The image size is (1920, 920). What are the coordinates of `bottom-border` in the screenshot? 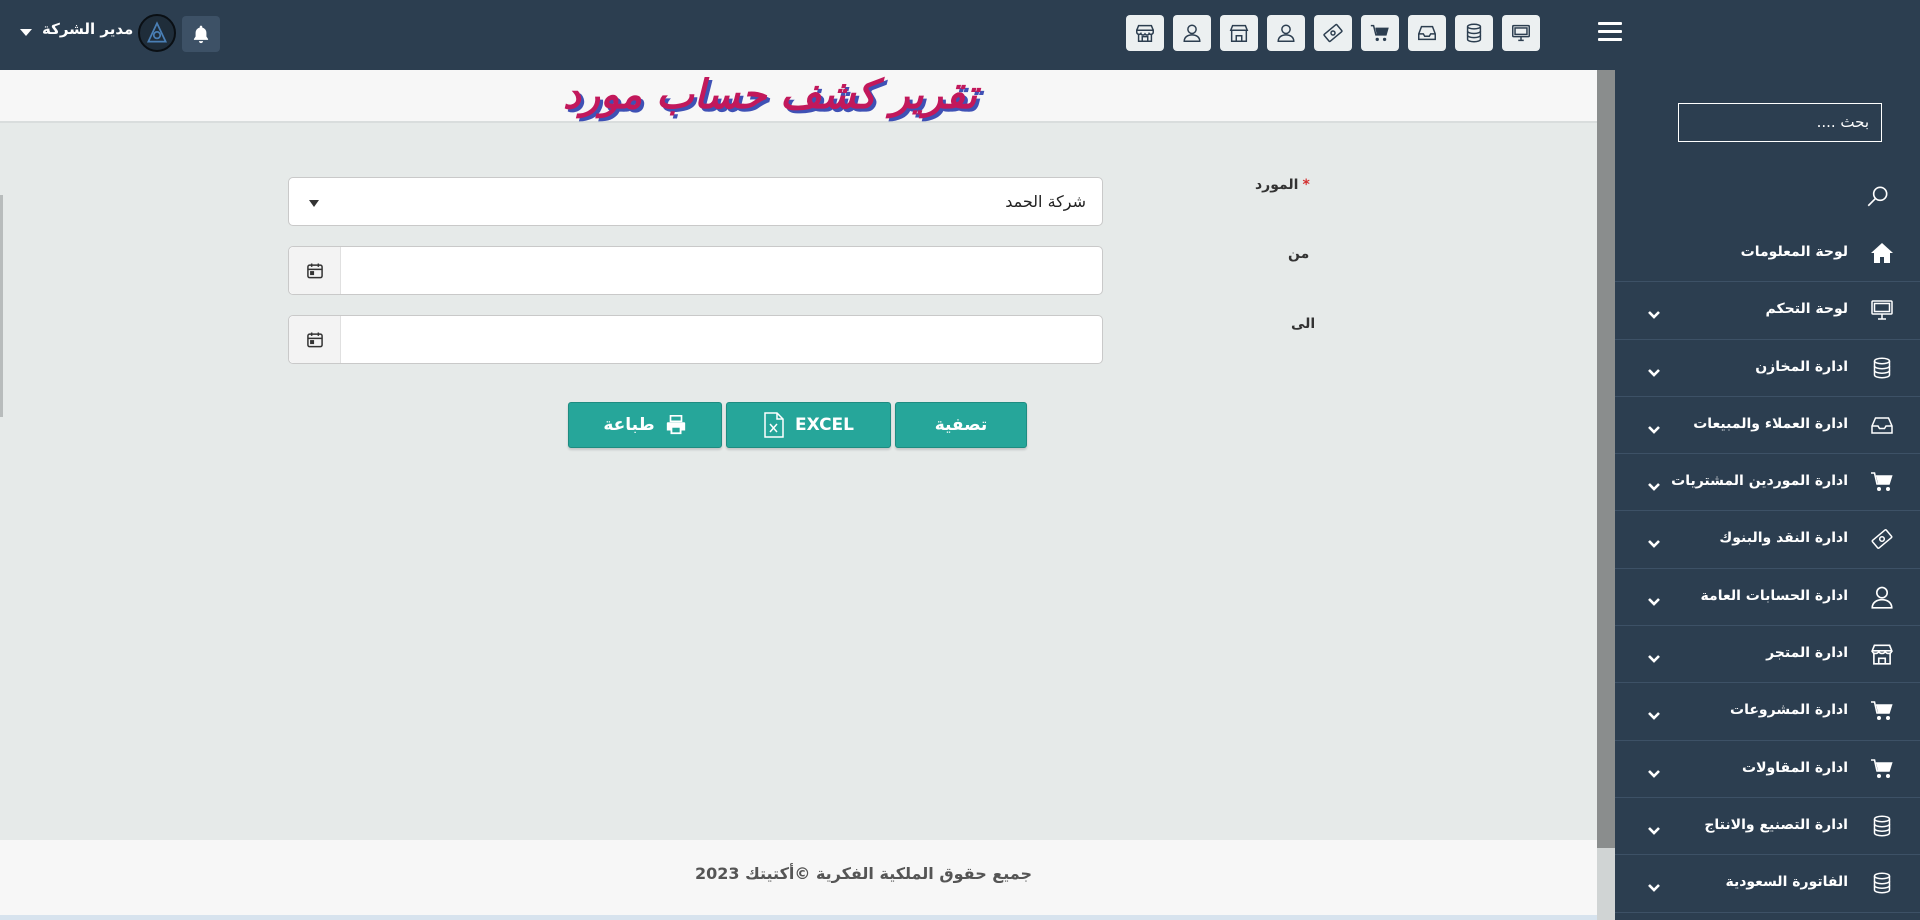 It's located at (798, 917).